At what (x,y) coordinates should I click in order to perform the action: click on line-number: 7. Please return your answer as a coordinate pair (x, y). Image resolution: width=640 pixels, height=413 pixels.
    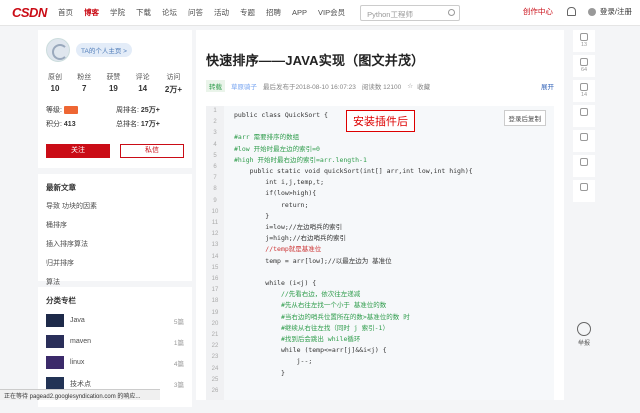
    Looking at the image, I should click on (215, 178).